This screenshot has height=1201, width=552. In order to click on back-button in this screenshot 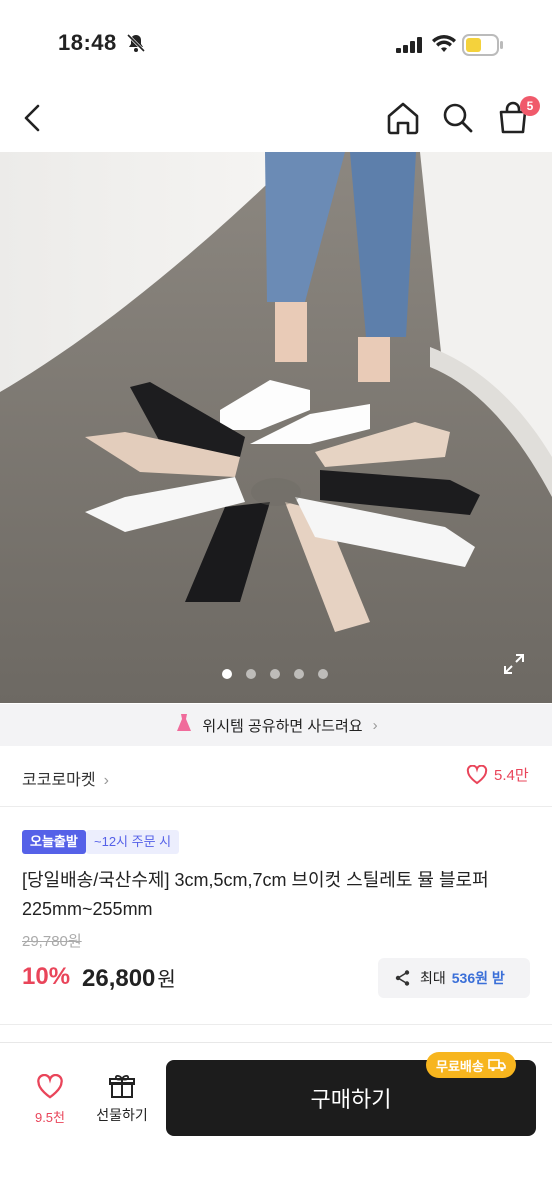, I will do `click(34, 118)`.